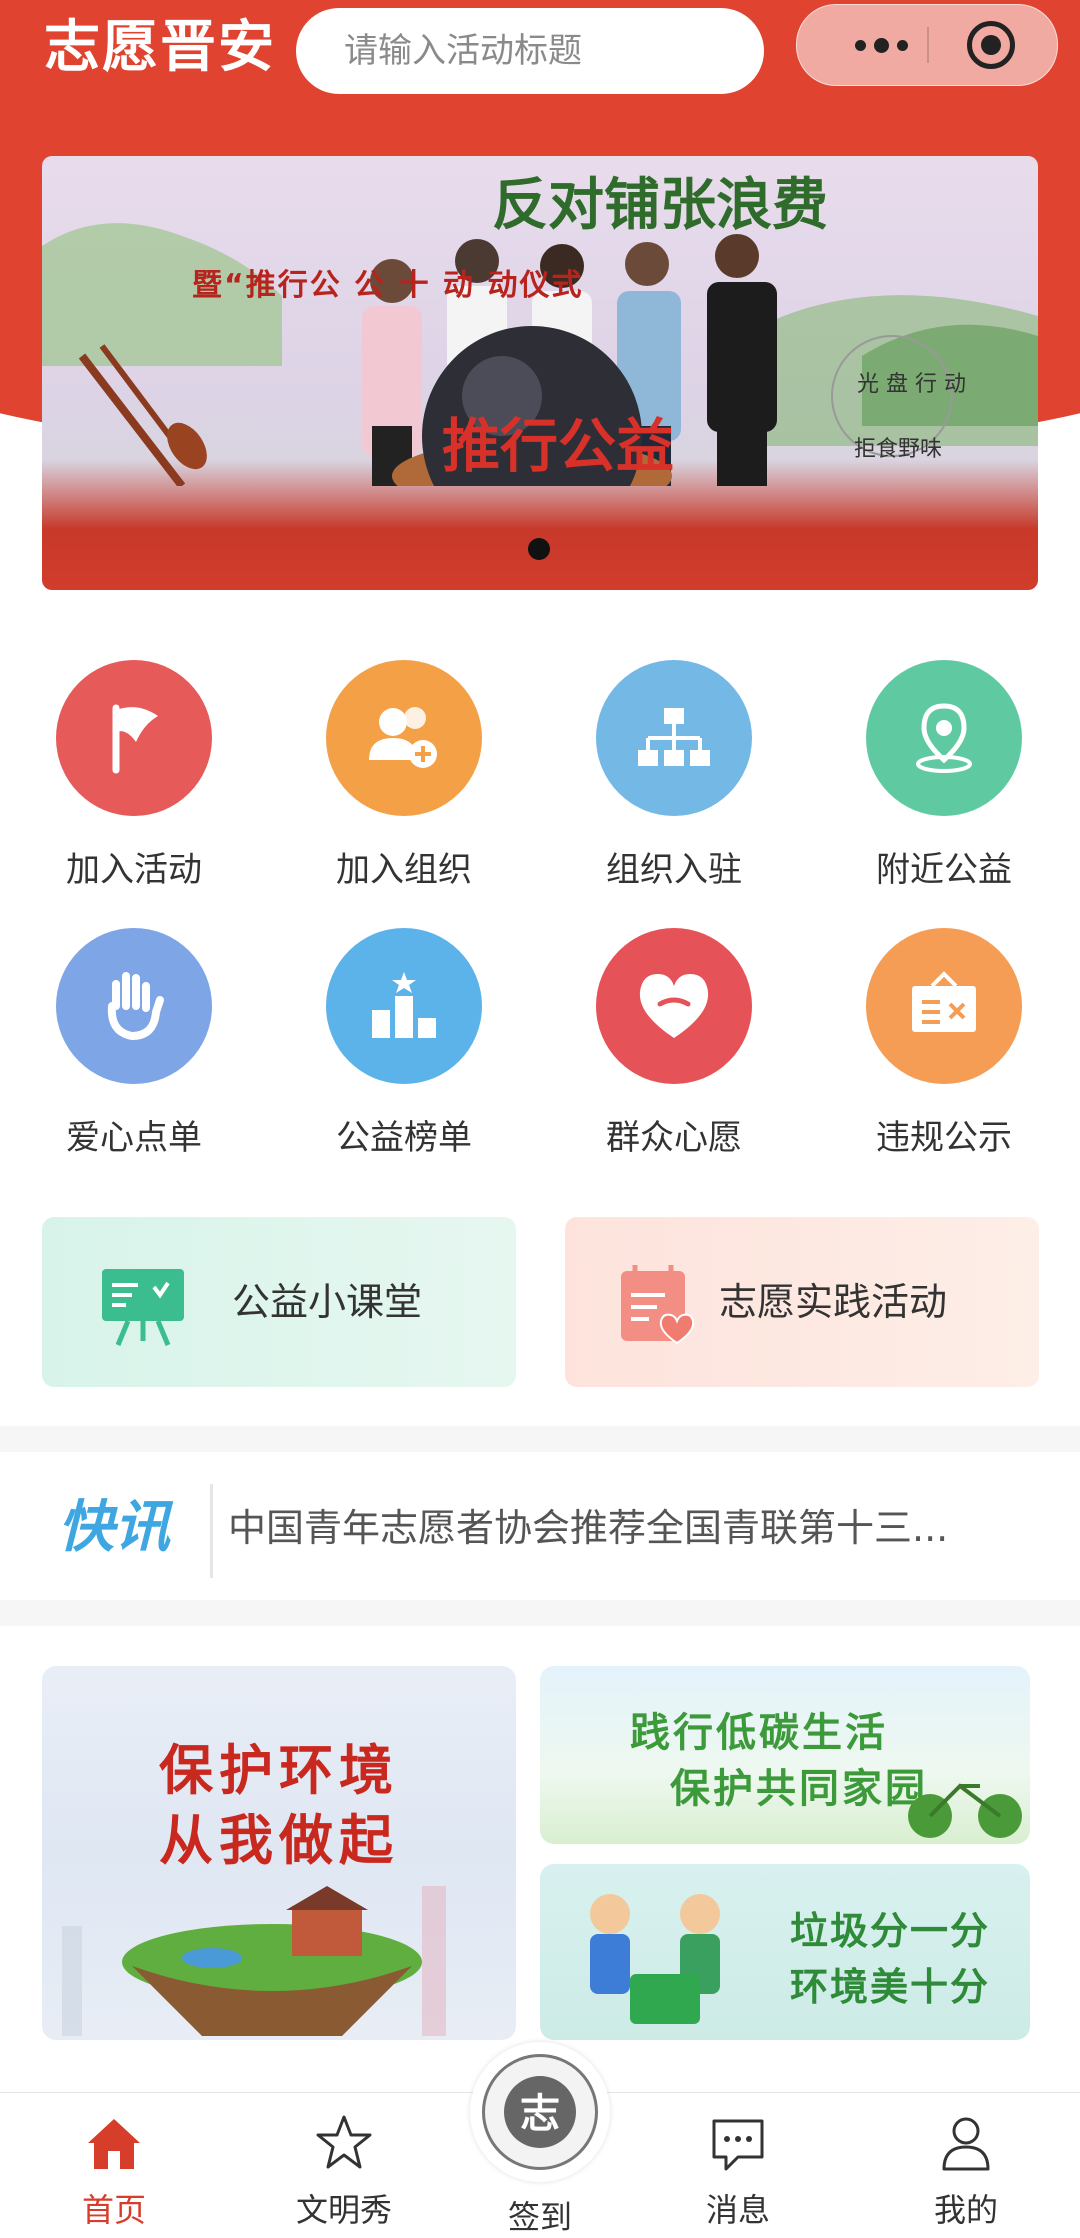 This screenshot has height=2238, width=1080. Describe the element at coordinates (944, 738) in the screenshot. I see `location-icon` at that location.